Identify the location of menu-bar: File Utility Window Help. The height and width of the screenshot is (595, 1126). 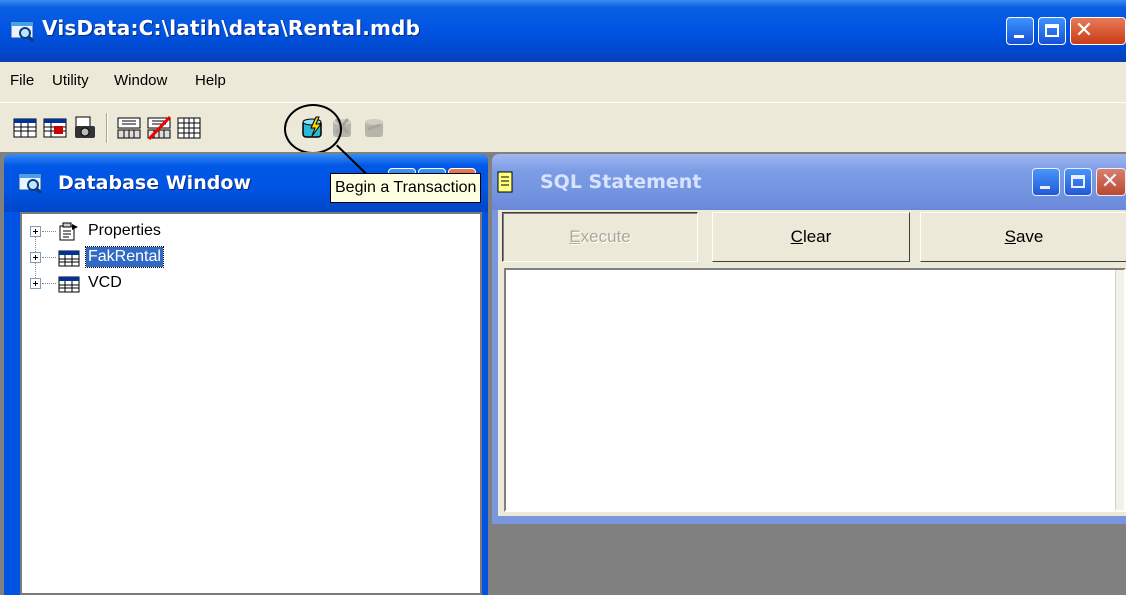
(563, 82).